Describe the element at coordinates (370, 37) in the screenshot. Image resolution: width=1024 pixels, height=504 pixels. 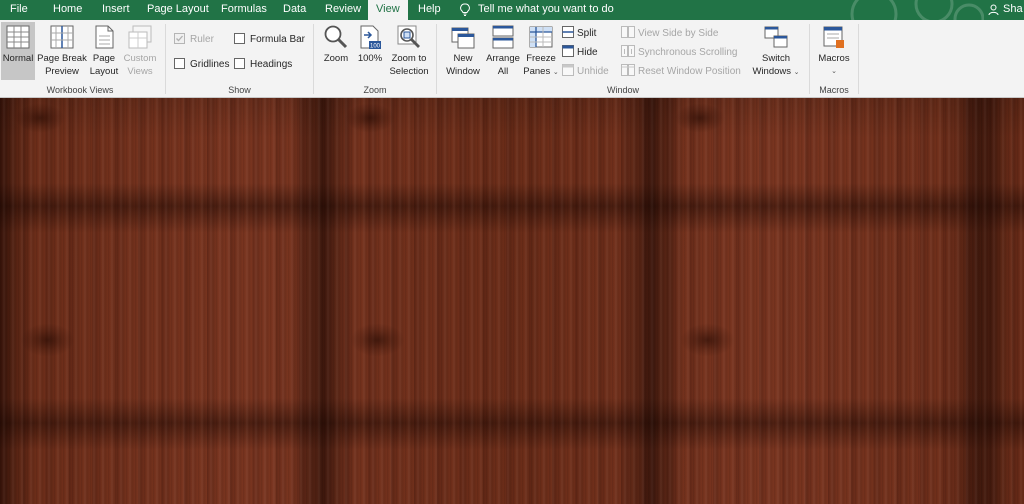
I see `zoom-100-icon: 100` at that location.